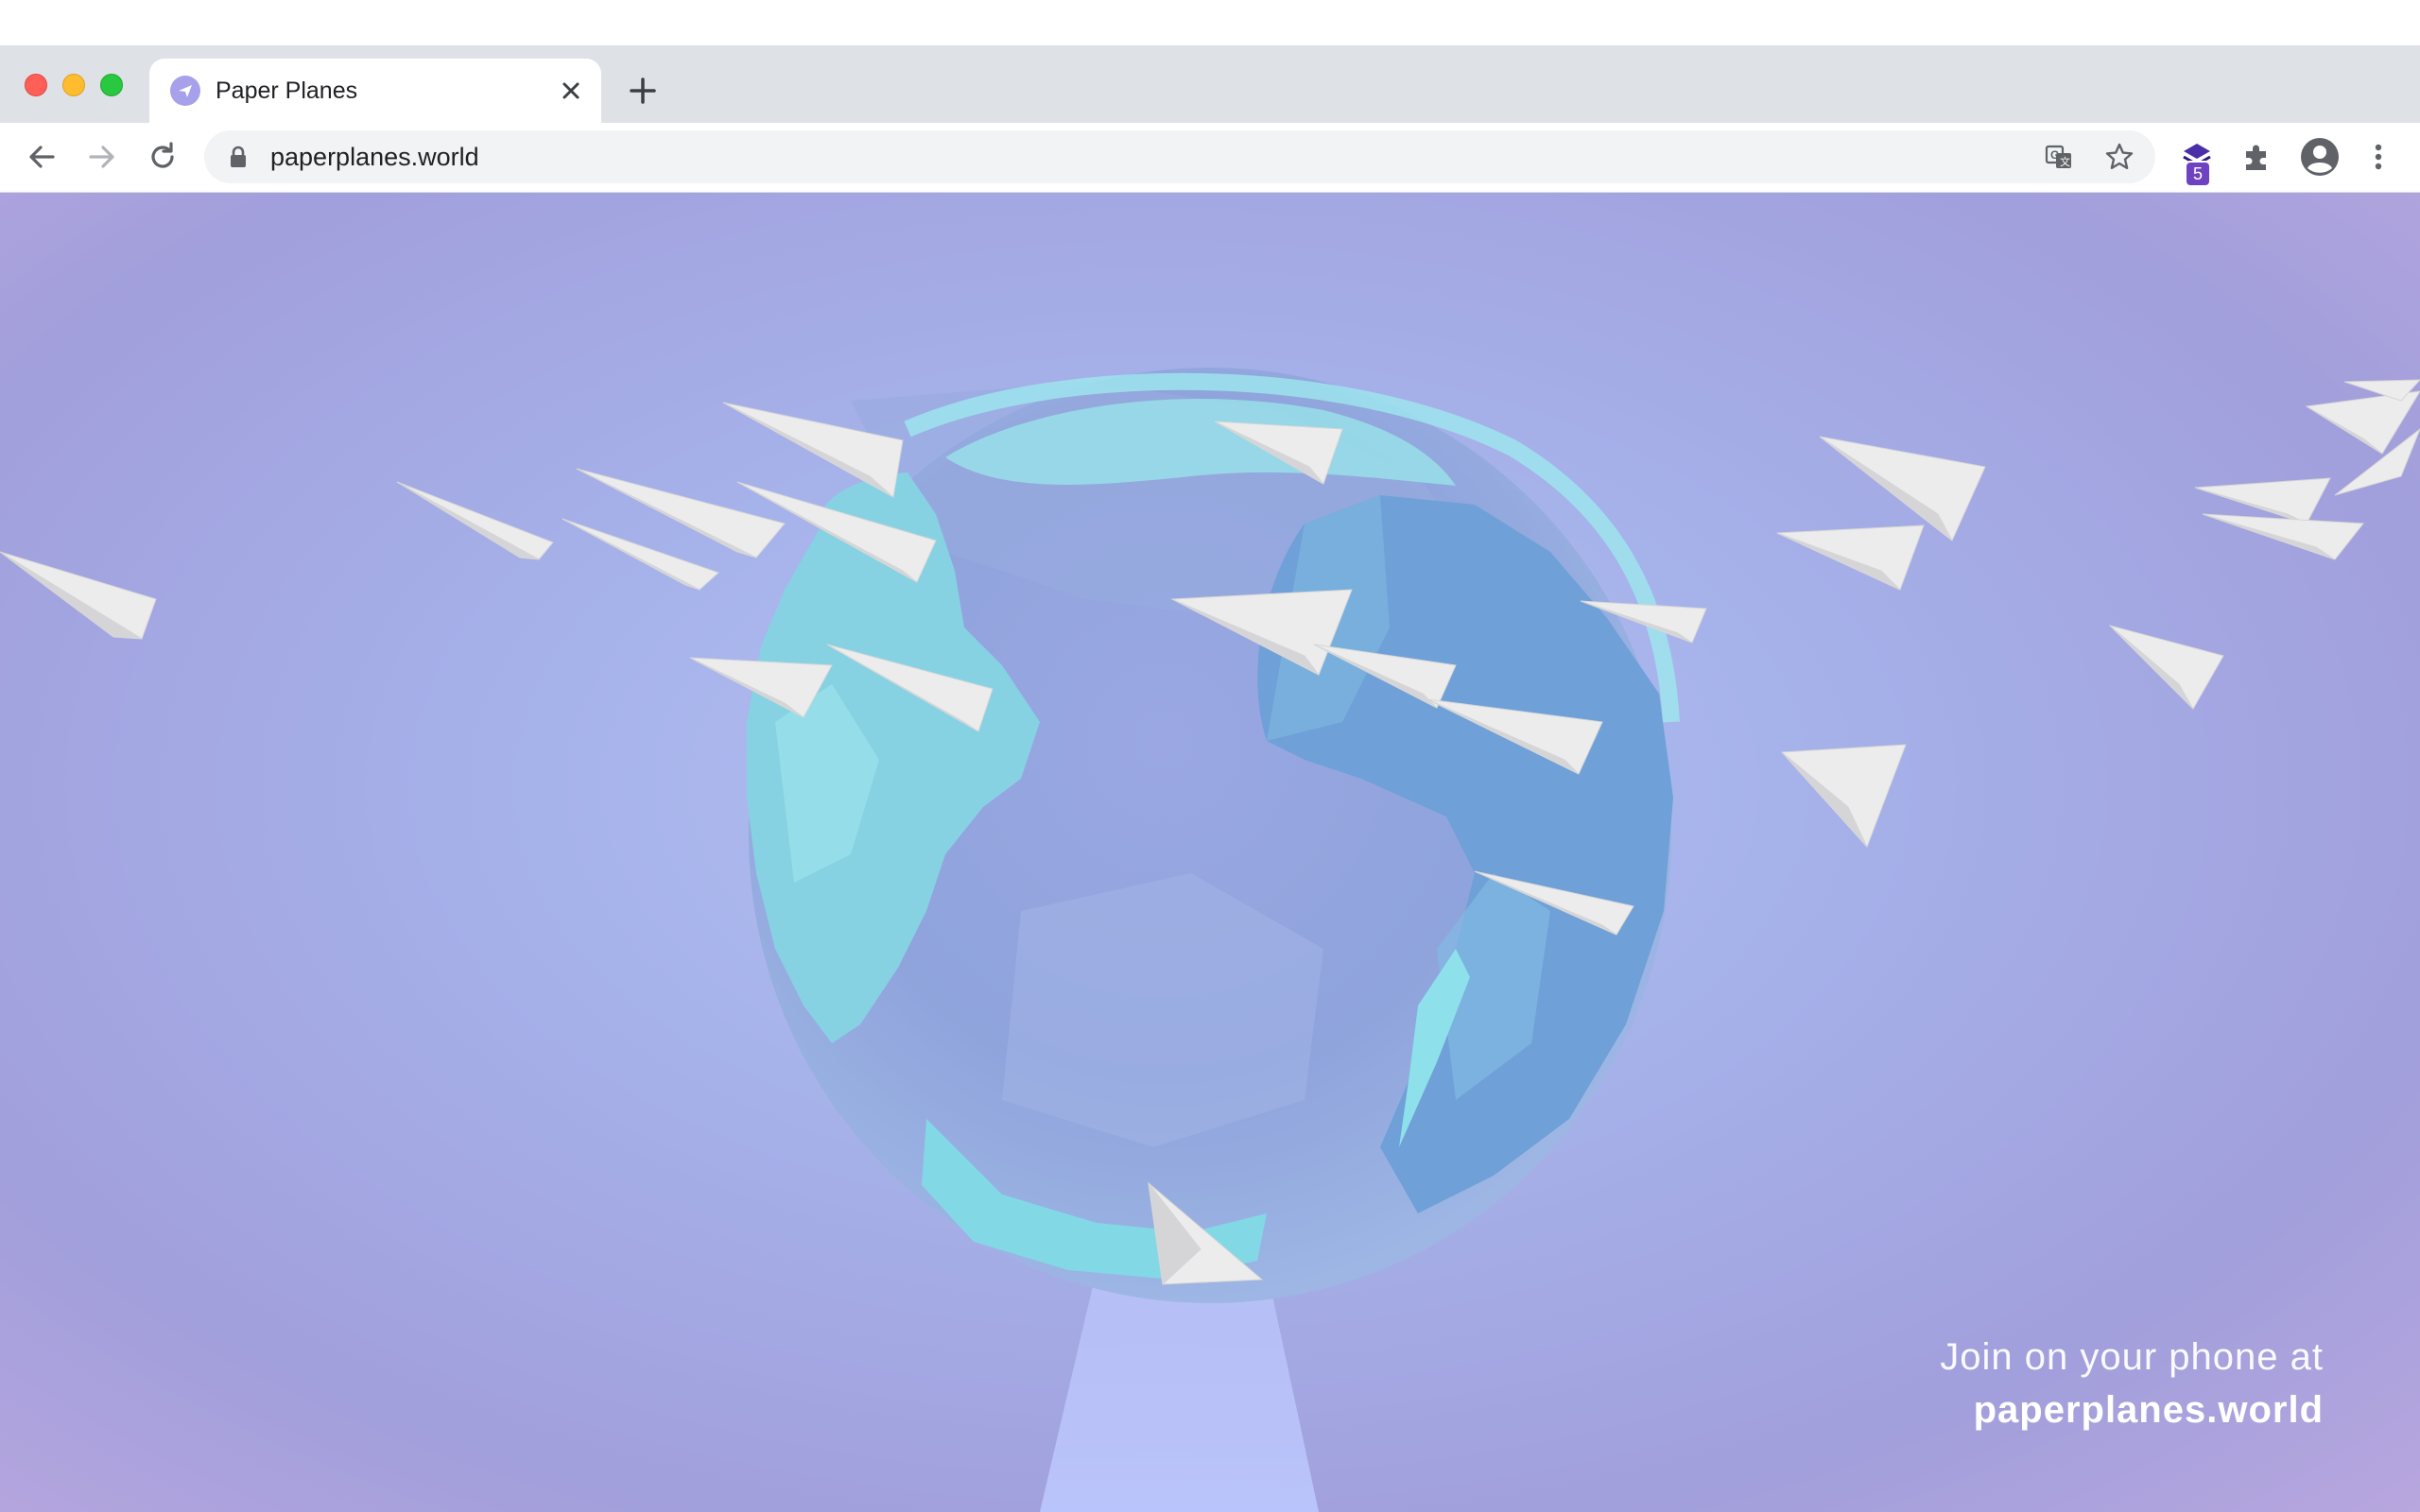 Image resolution: width=2420 pixels, height=1512 pixels. What do you see at coordinates (571, 91) in the screenshot?
I see `close-tab-icon` at bounding box center [571, 91].